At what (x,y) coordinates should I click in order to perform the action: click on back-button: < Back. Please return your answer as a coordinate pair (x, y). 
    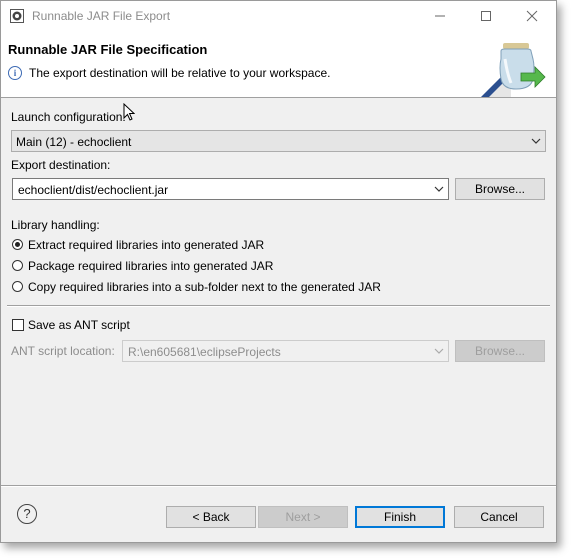
    Looking at the image, I should click on (211, 517).